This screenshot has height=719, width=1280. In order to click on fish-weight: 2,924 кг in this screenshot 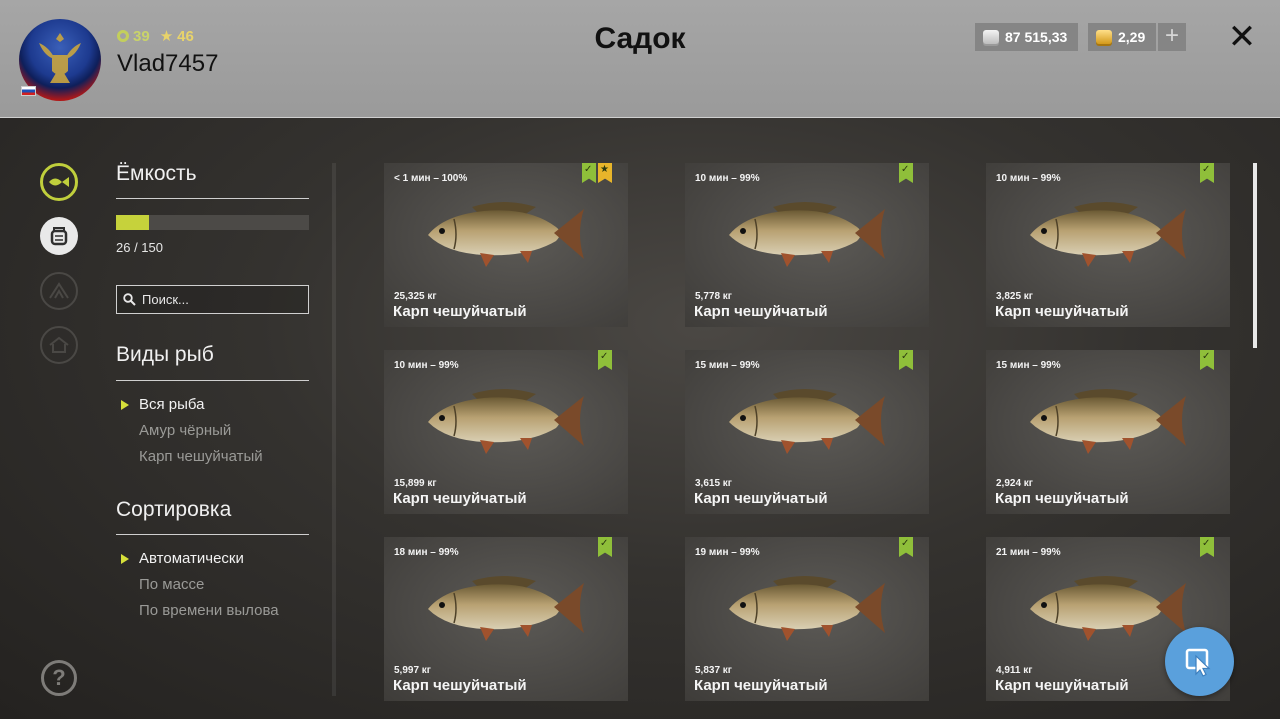, I will do `click(1014, 483)`.